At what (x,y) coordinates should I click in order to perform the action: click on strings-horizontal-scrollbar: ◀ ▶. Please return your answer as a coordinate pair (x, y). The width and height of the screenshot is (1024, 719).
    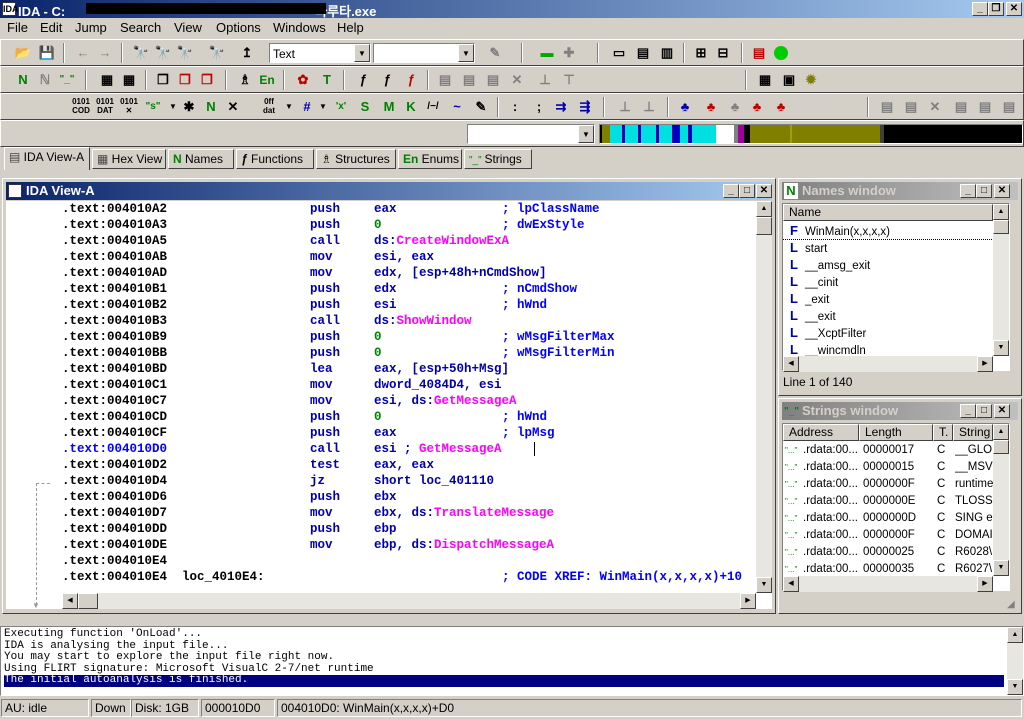
    Looking at the image, I should click on (888, 584).